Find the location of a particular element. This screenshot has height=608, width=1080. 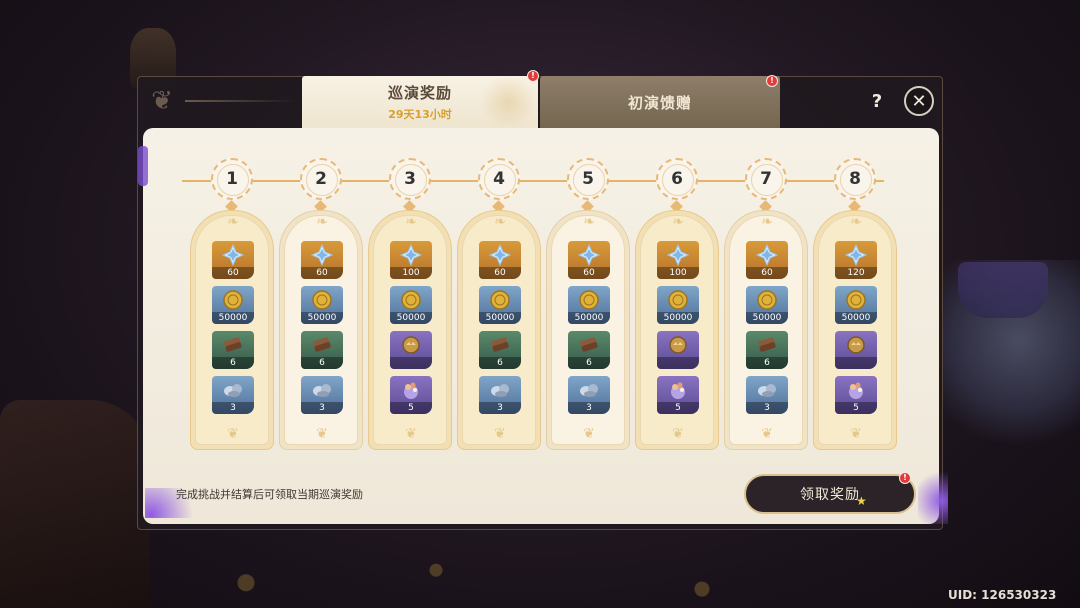

background-coins is located at coordinates (550, 576).